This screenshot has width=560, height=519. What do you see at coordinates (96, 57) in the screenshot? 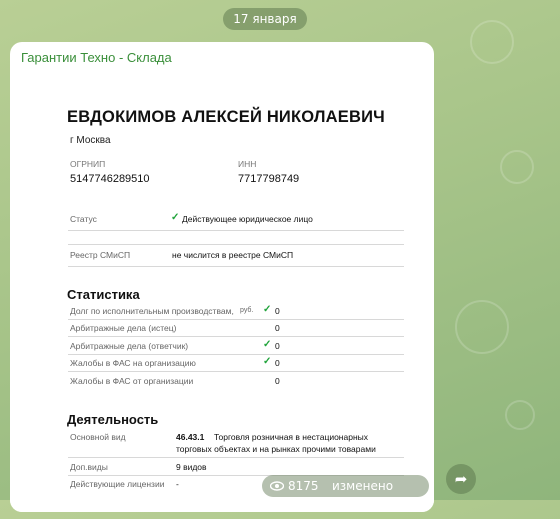
I see `sender-name: Гарантии Техно - Склада` at bounding box center [96, 57].